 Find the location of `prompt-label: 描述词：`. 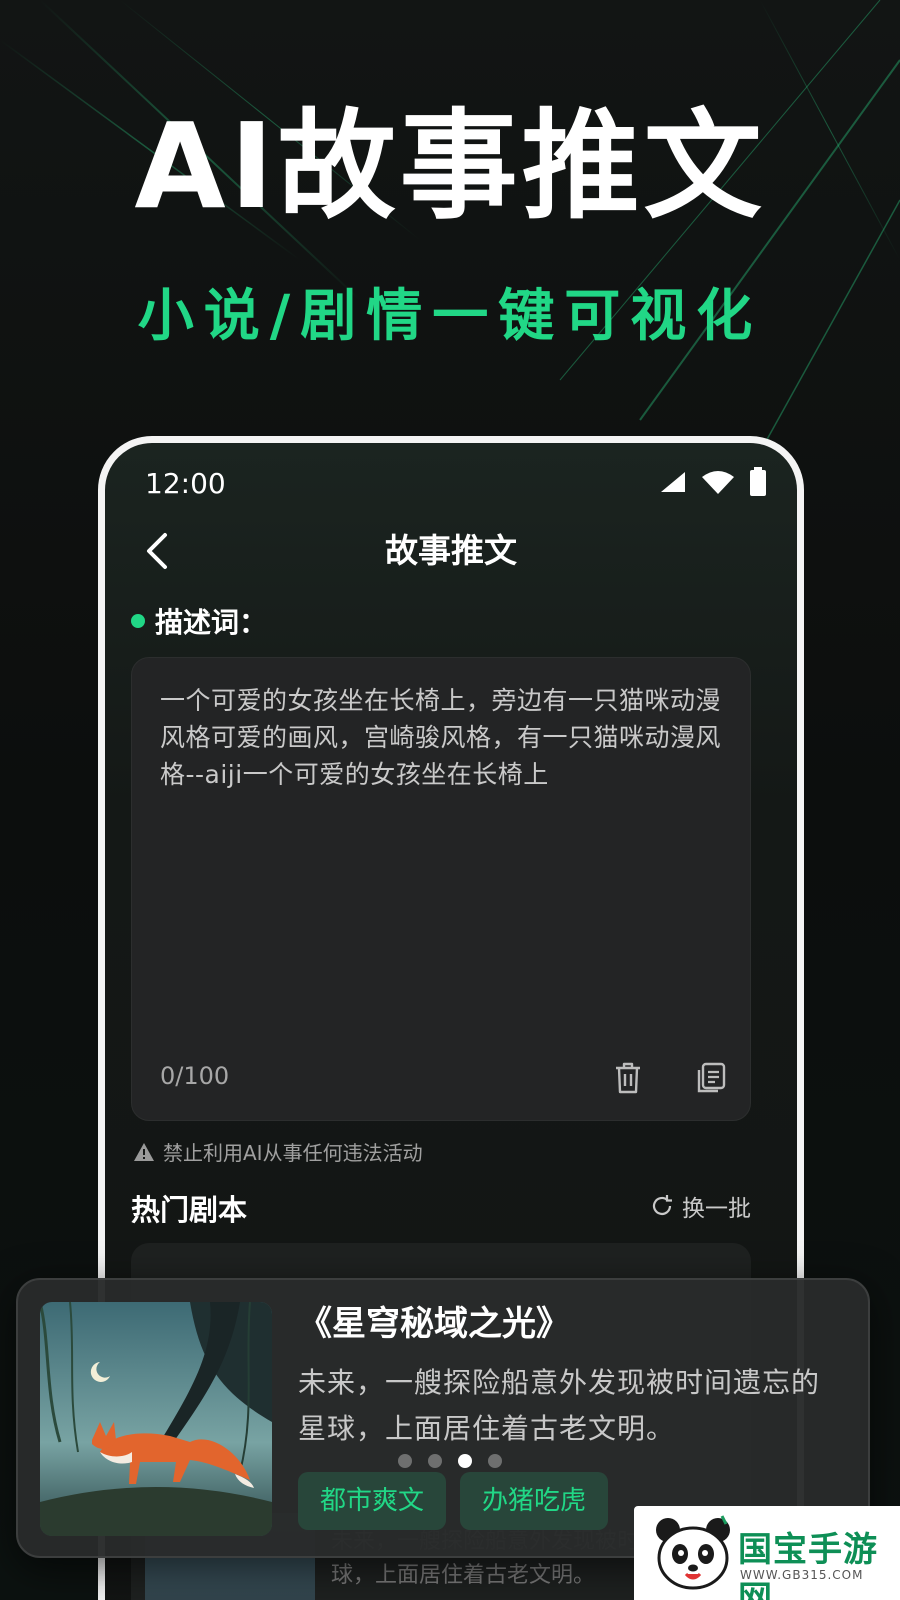

prompt-label: 描述词： is located at coordinates (211, 622).